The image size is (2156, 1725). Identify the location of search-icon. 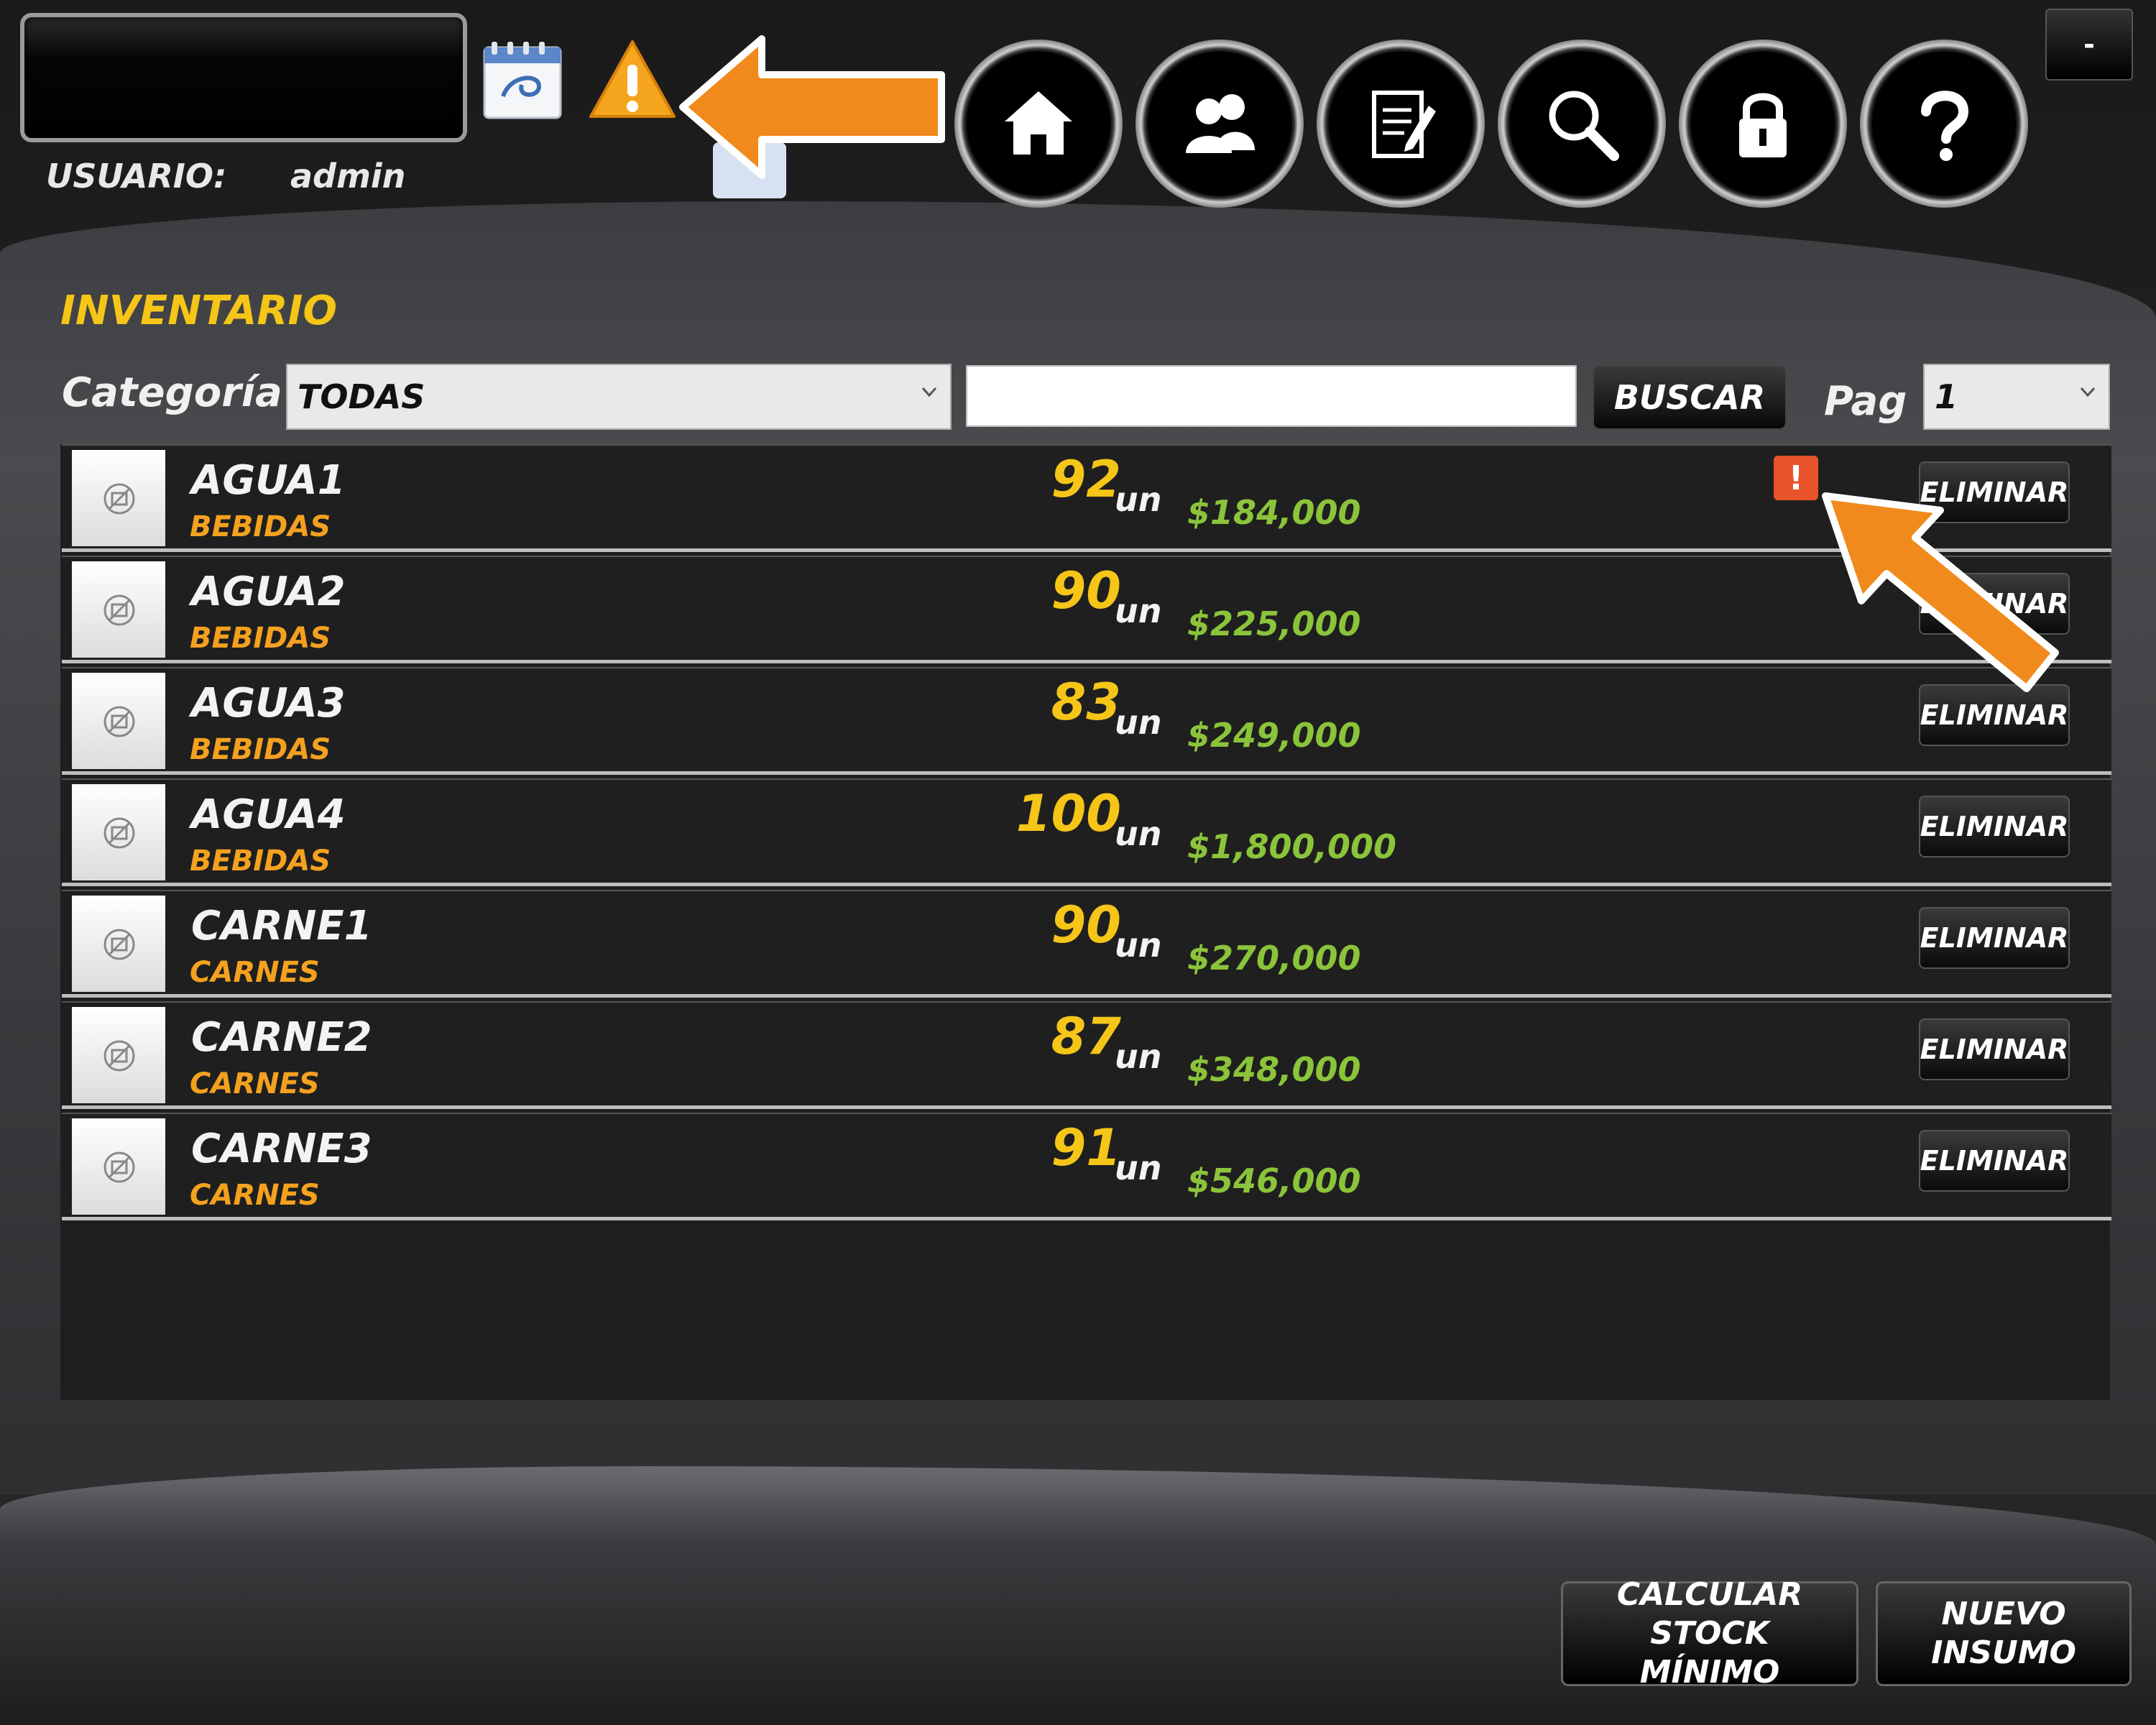
(1584, 126).